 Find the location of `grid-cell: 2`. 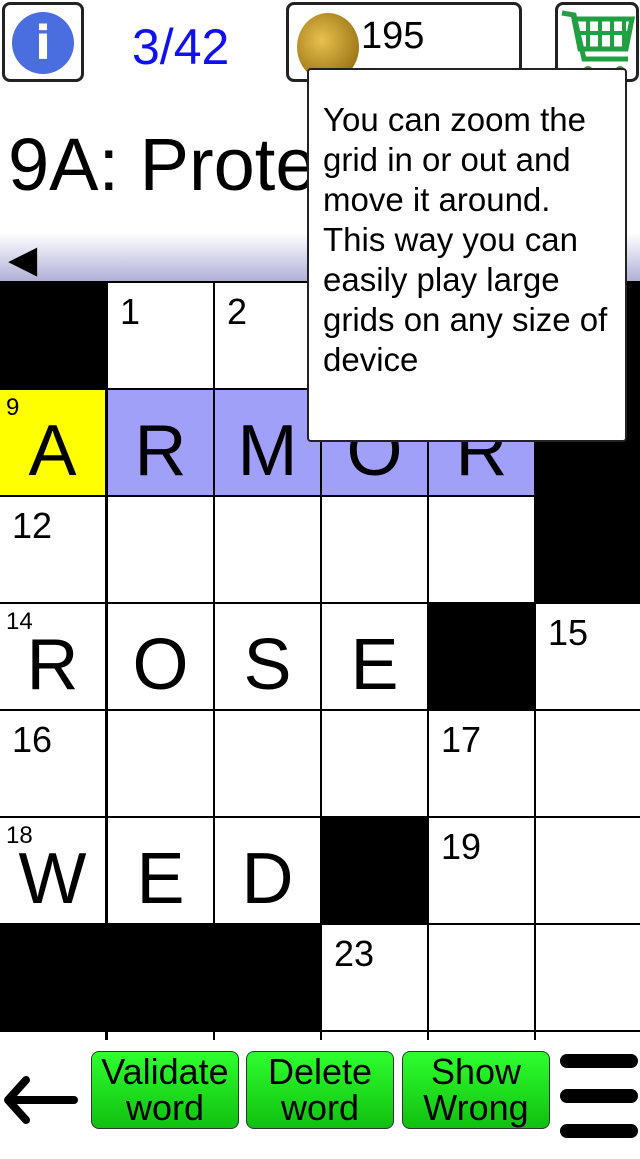

grid-cell: 2 is located at coordinates (267, 335).